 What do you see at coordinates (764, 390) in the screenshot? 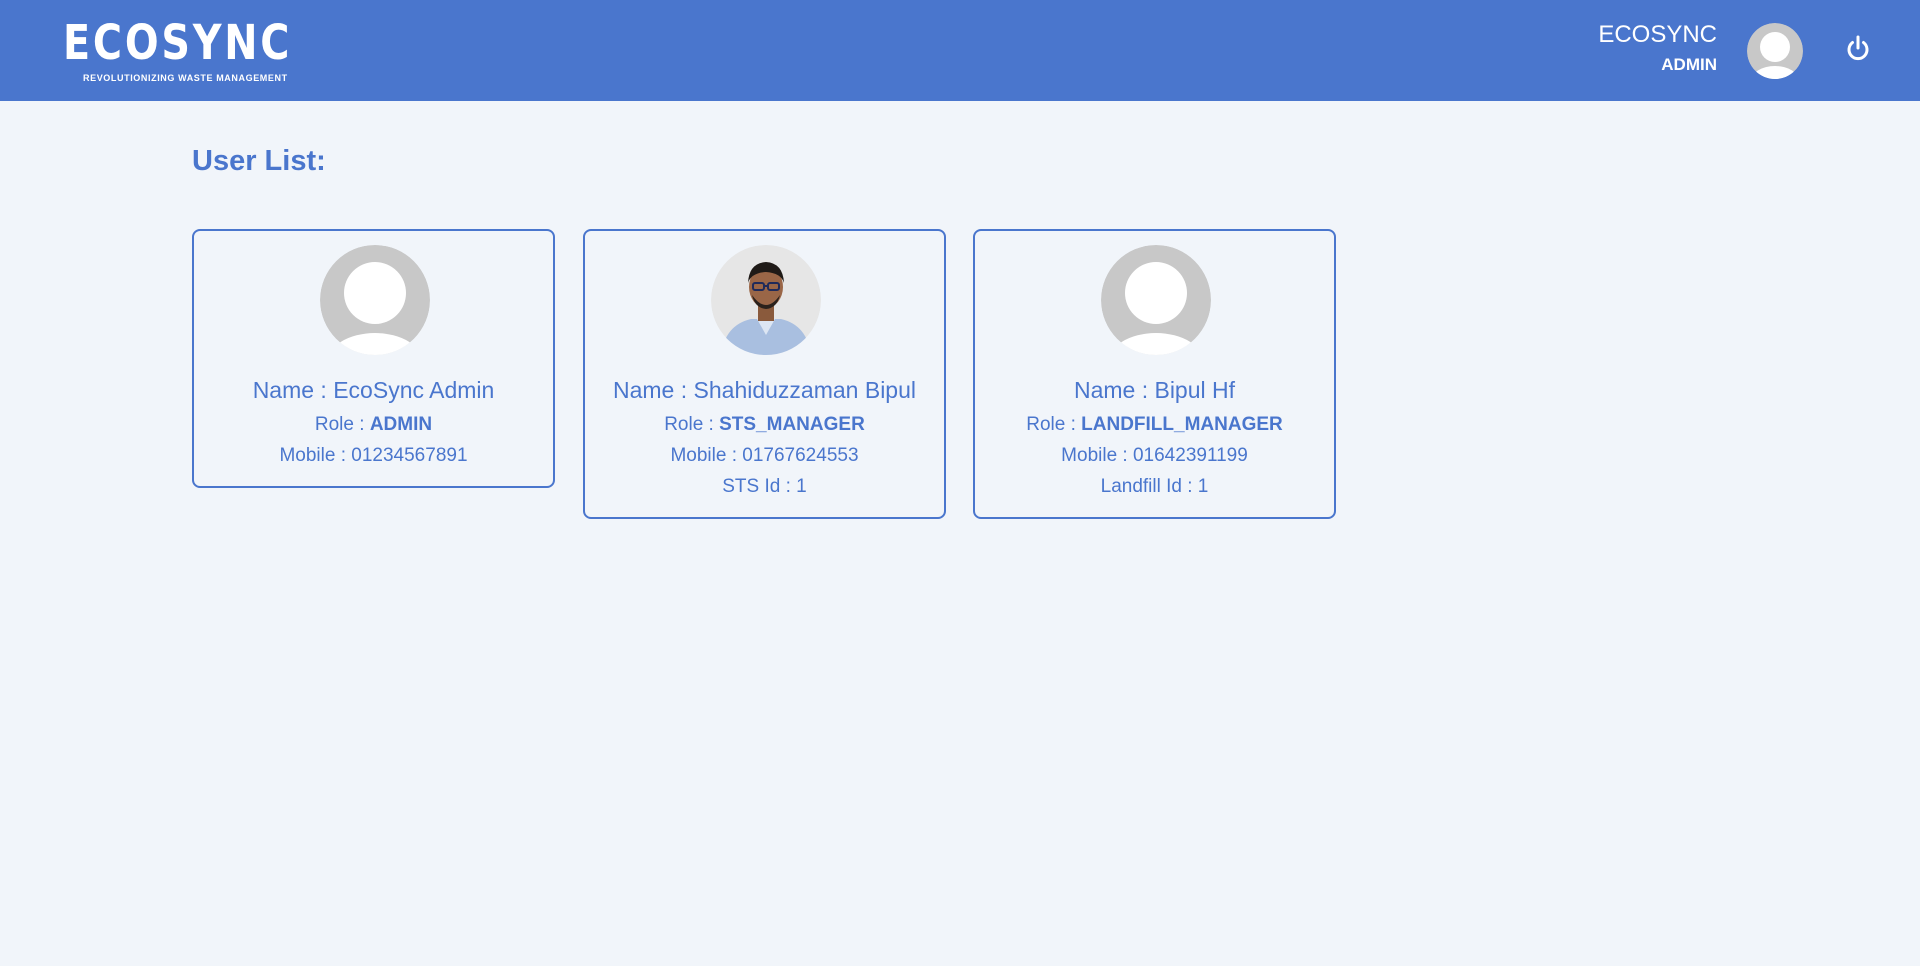
I see `user-name: Name : Shahiduzzaman Bipul` at bounding box center [764, 390].